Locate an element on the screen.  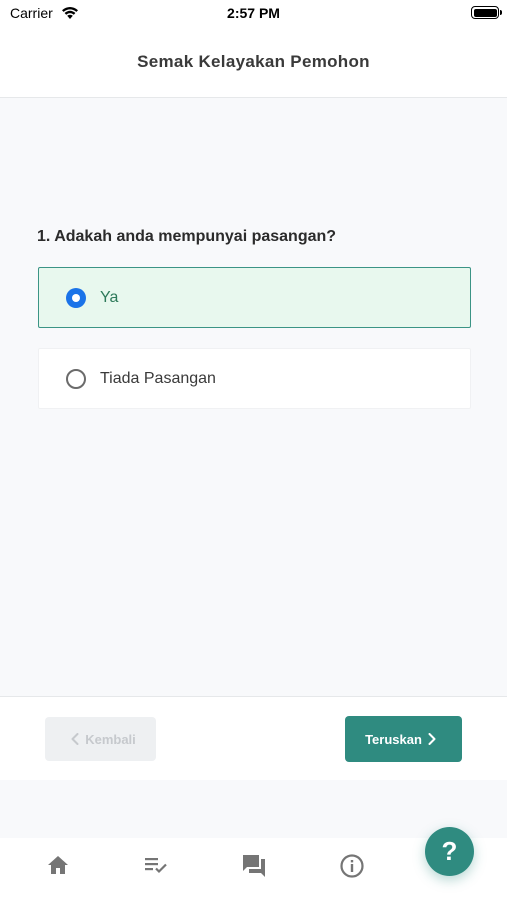
info-icon is located at coordinates (352, 866).